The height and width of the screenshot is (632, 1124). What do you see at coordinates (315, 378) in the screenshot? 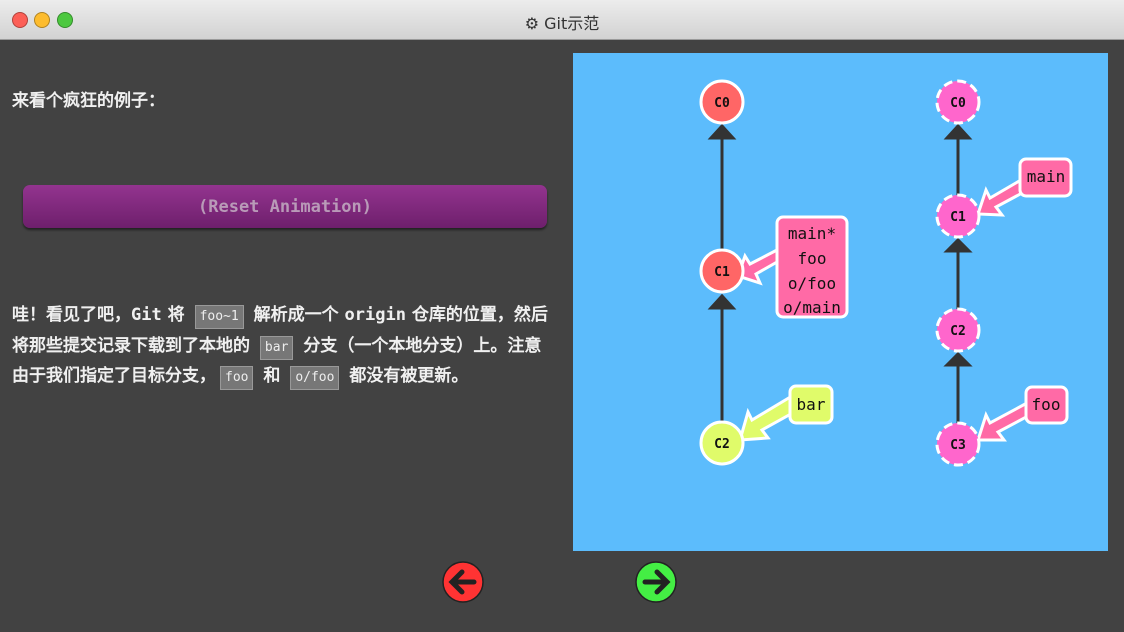
I see `code-o-foo: o/foo` at bounding box center [315, 378].